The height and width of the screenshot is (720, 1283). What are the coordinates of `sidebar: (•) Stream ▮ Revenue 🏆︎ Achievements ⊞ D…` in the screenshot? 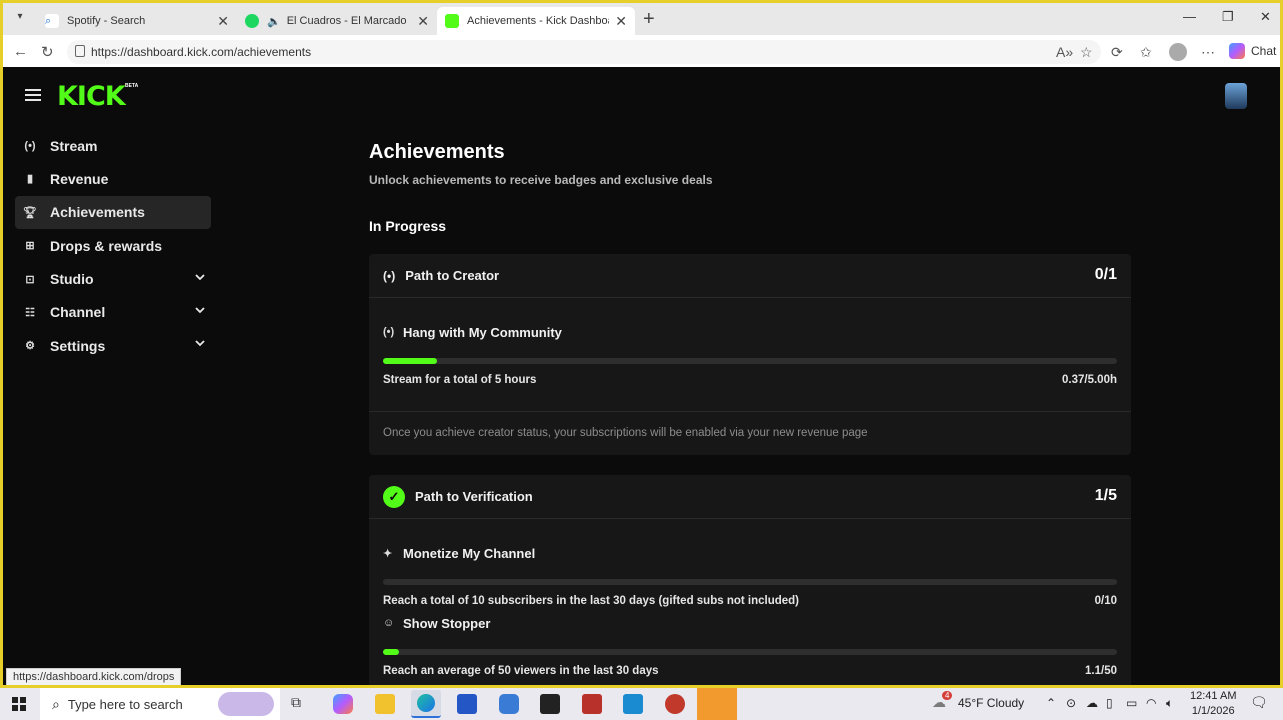 It's located at (113, 246).